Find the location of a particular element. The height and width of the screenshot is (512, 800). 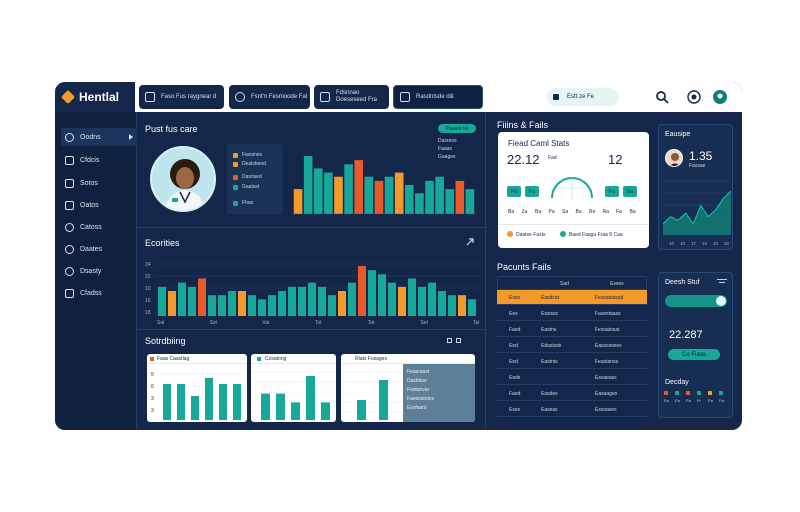

search-pill: Estt ze Fe is located at coordinates (583, 97).